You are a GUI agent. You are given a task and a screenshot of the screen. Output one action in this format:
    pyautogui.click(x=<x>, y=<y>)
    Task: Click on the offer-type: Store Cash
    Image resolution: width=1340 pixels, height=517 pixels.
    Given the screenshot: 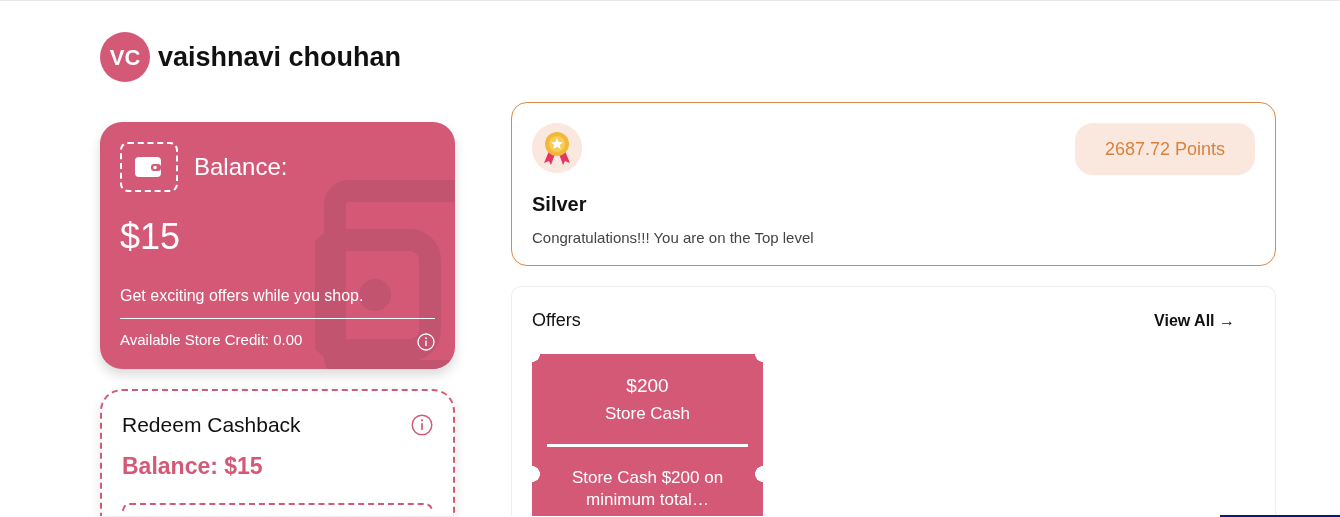 What is the action you would take?
    pyautogui.click(x=647, y=413)
    